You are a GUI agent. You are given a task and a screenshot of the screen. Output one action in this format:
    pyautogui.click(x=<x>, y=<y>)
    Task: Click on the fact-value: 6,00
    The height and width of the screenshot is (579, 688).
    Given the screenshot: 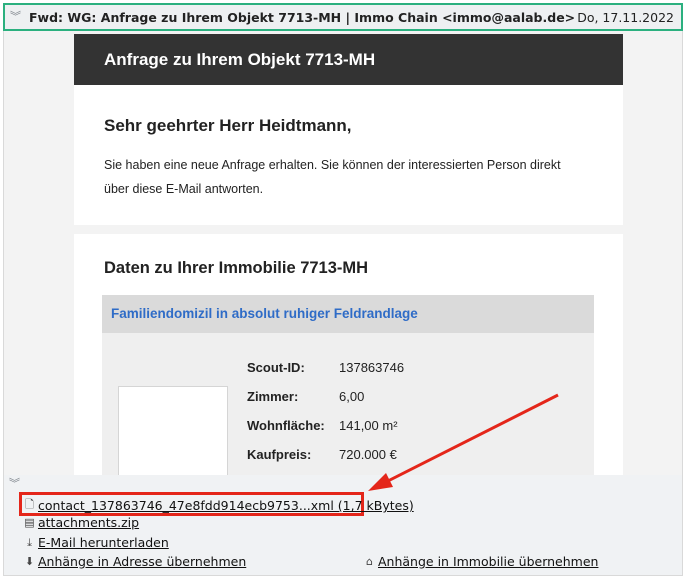 What is the action you would take?
    pyautogui.click(x=352, y=396)
    